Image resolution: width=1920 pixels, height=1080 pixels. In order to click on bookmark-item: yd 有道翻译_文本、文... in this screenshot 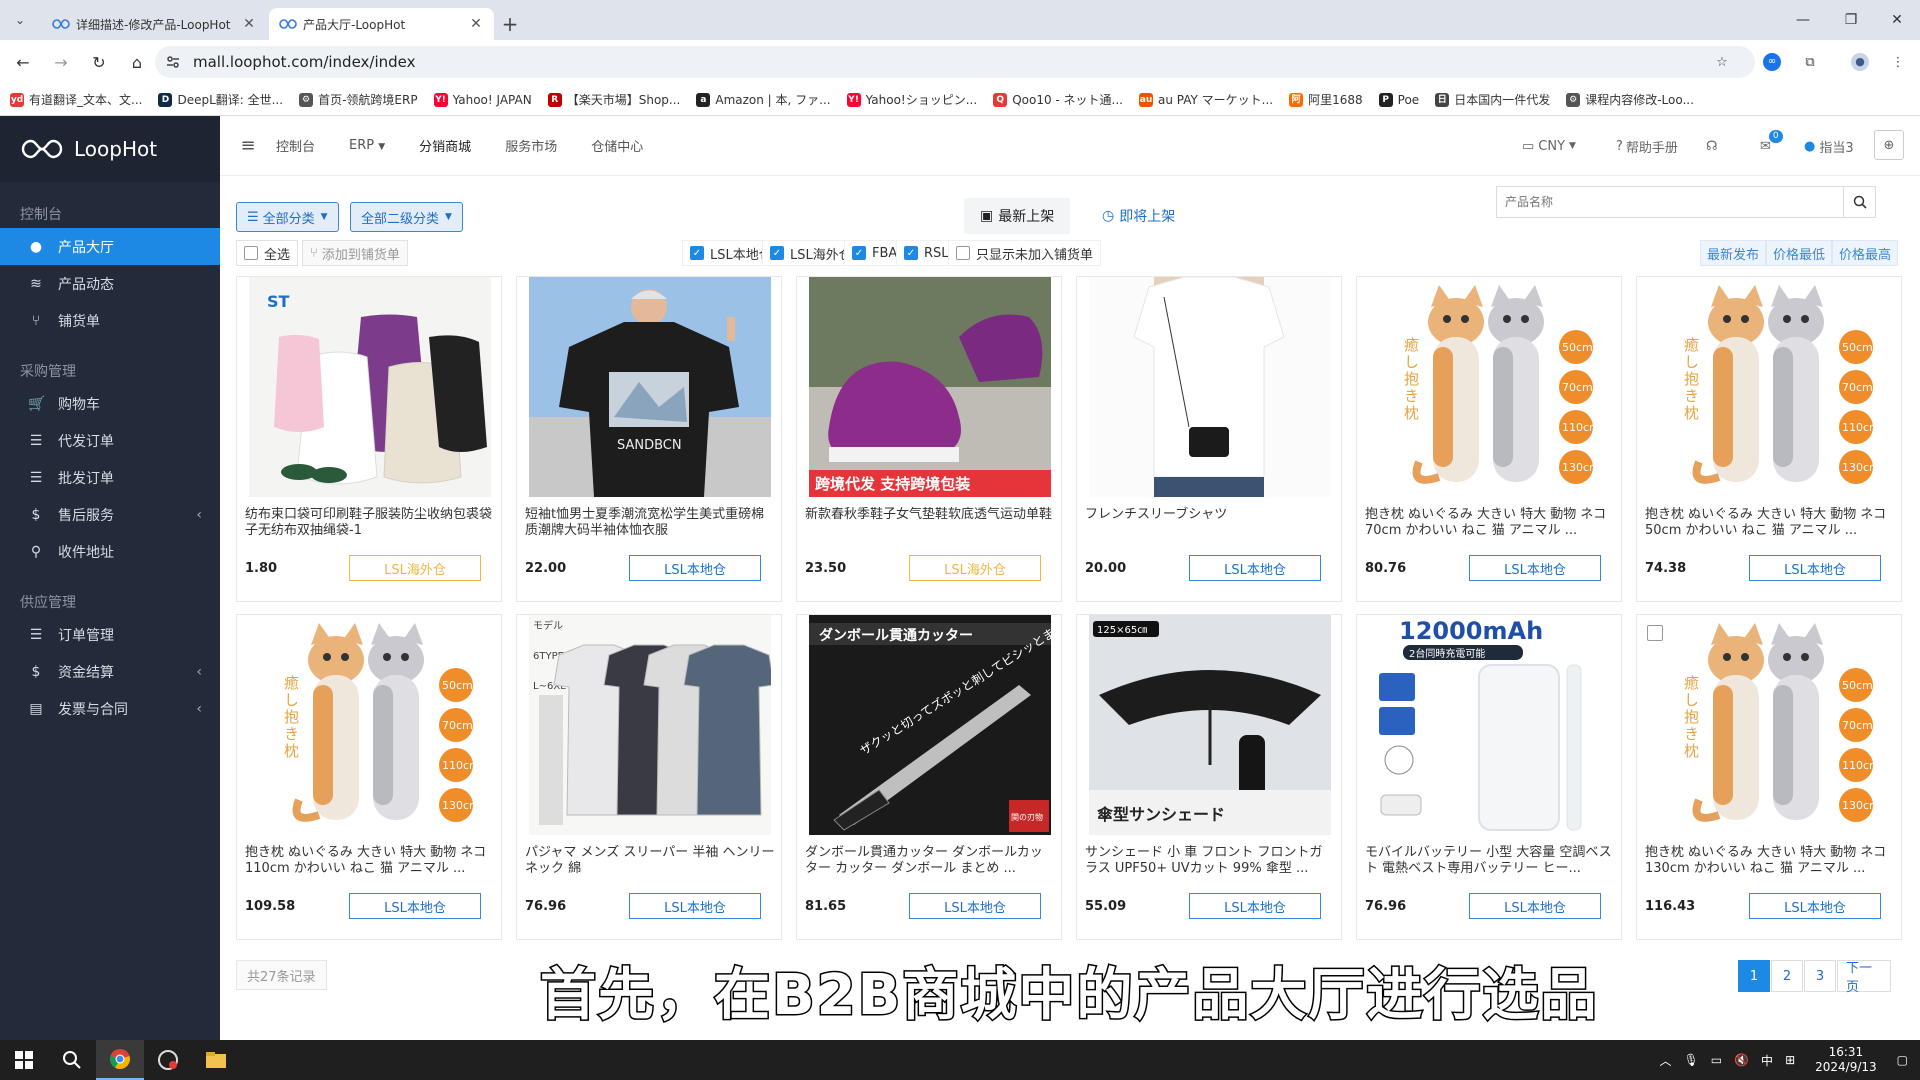, I will do `click(76, 99)`.